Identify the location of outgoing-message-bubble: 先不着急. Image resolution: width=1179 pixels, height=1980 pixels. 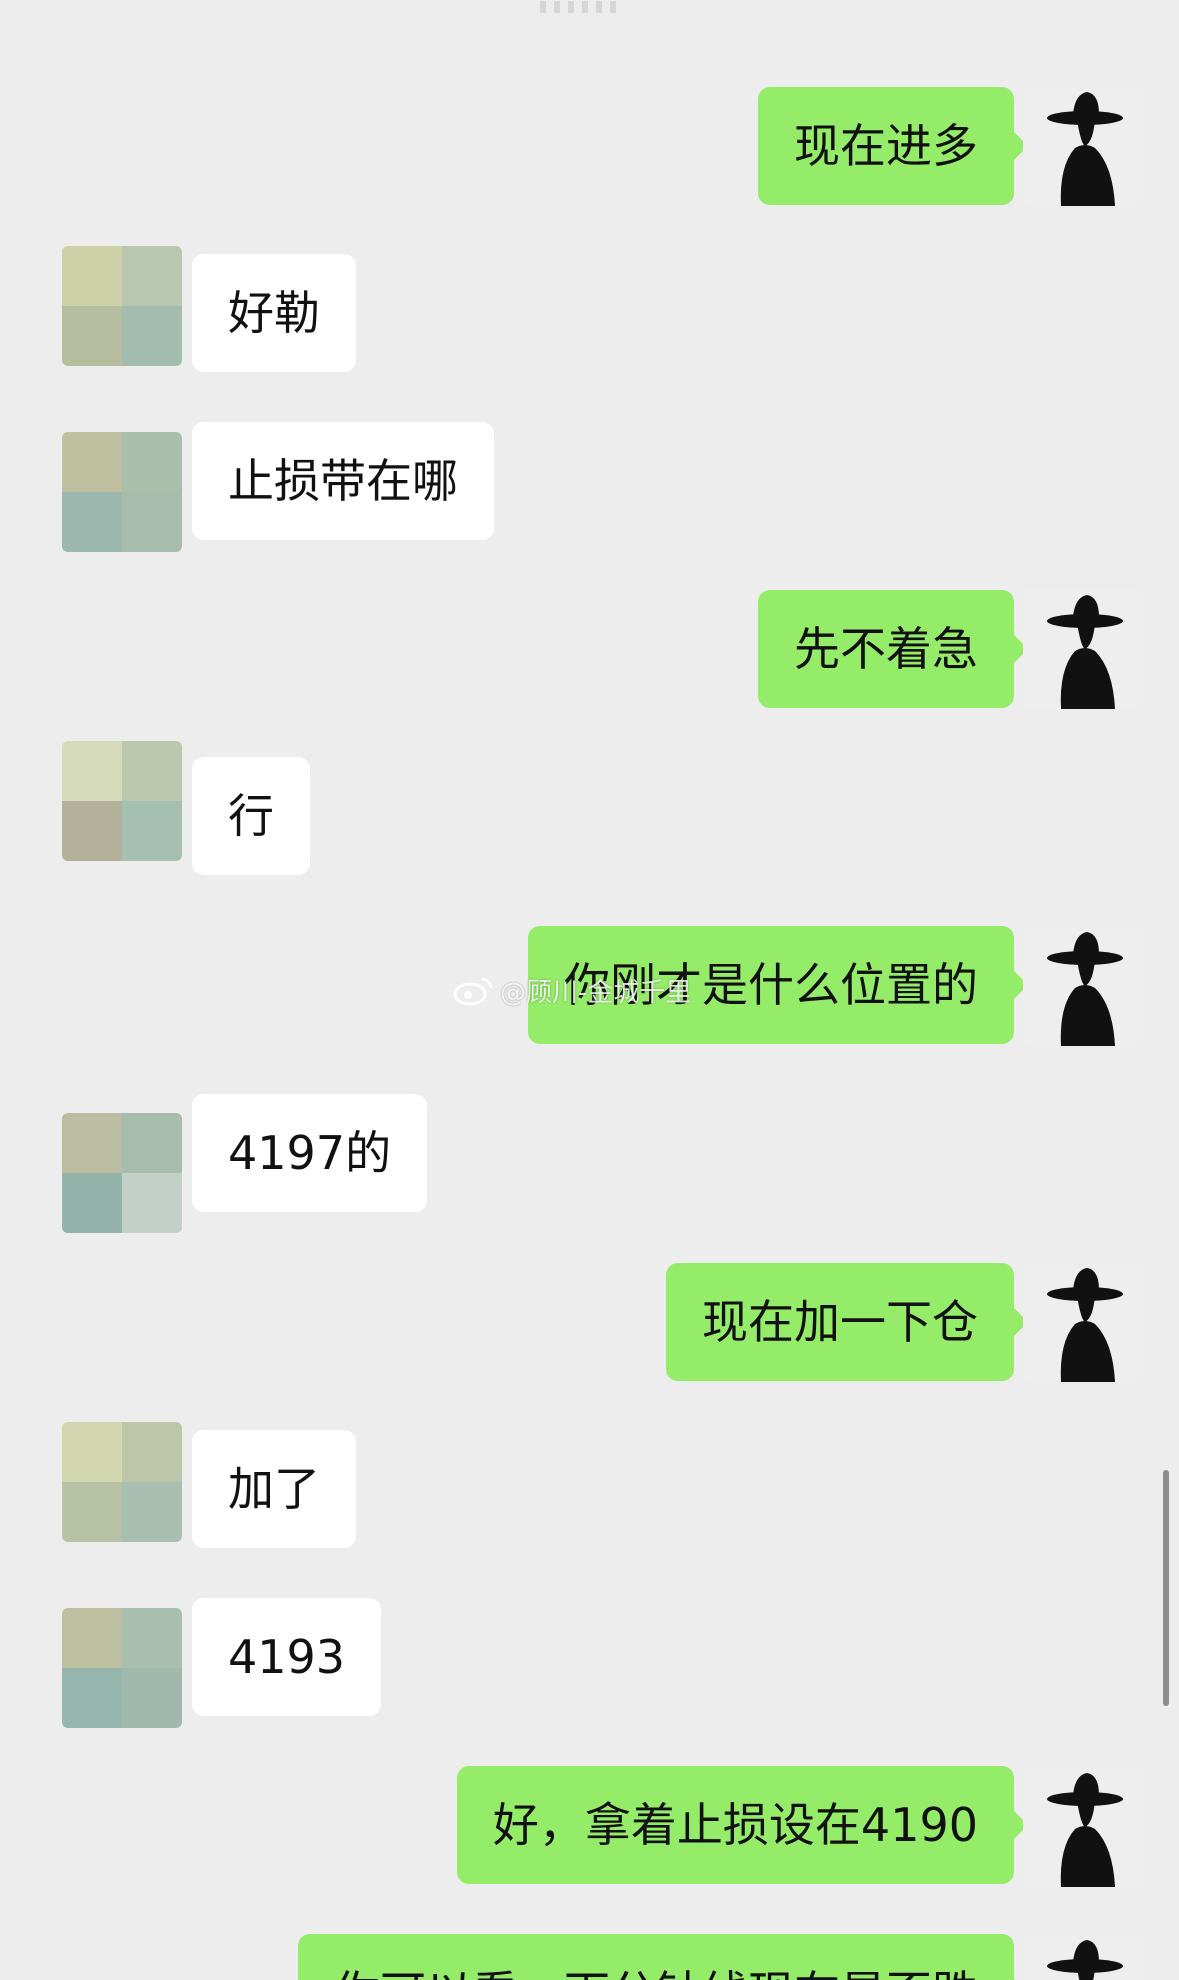
(893, 649).